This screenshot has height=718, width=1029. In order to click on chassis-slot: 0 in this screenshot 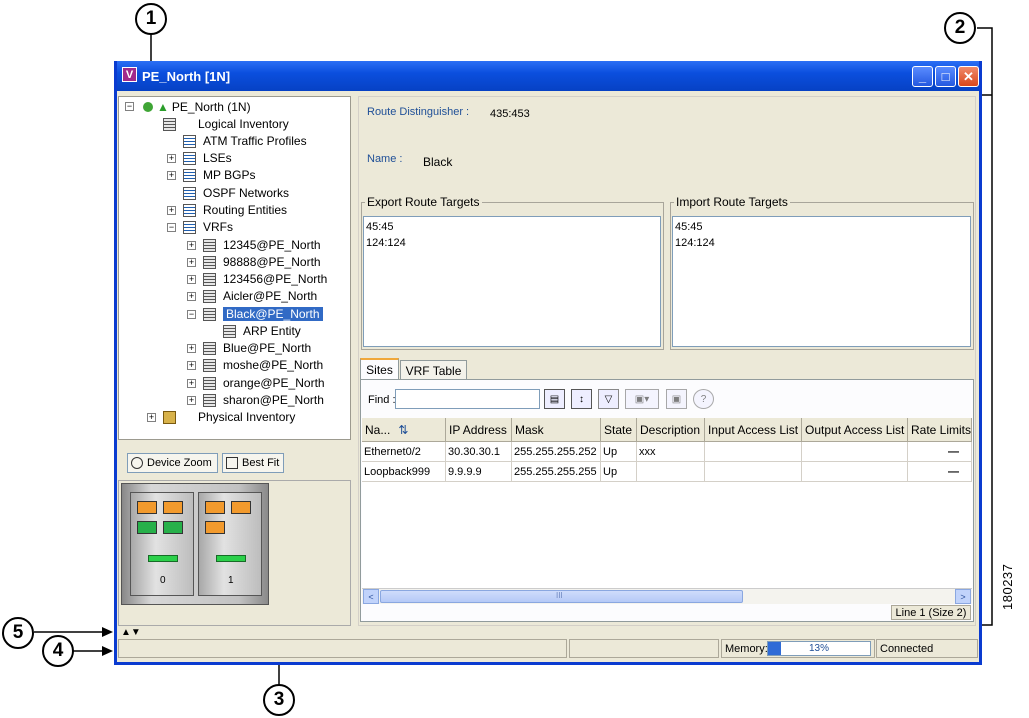, I will do `click(162, 544)`.